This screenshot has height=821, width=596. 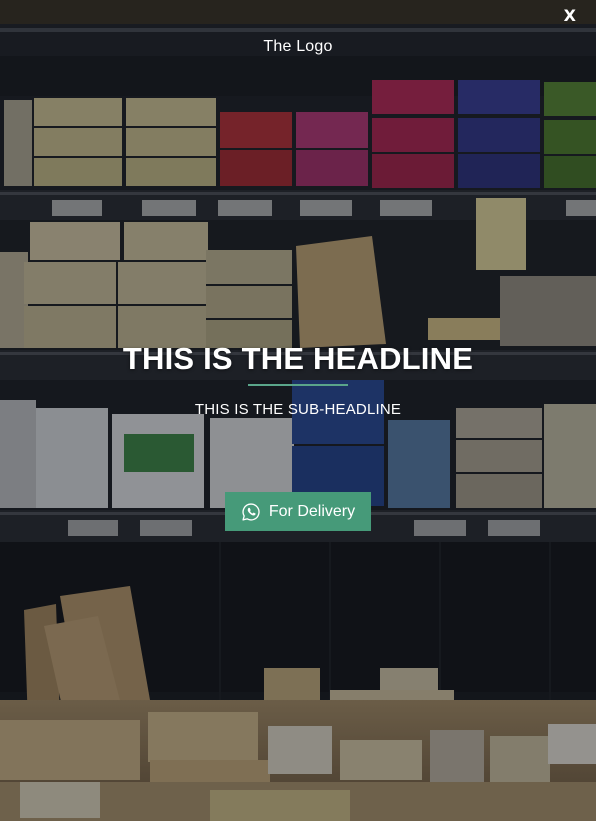 I want to click on whatsapp-icon, so click(x=251, y=512).